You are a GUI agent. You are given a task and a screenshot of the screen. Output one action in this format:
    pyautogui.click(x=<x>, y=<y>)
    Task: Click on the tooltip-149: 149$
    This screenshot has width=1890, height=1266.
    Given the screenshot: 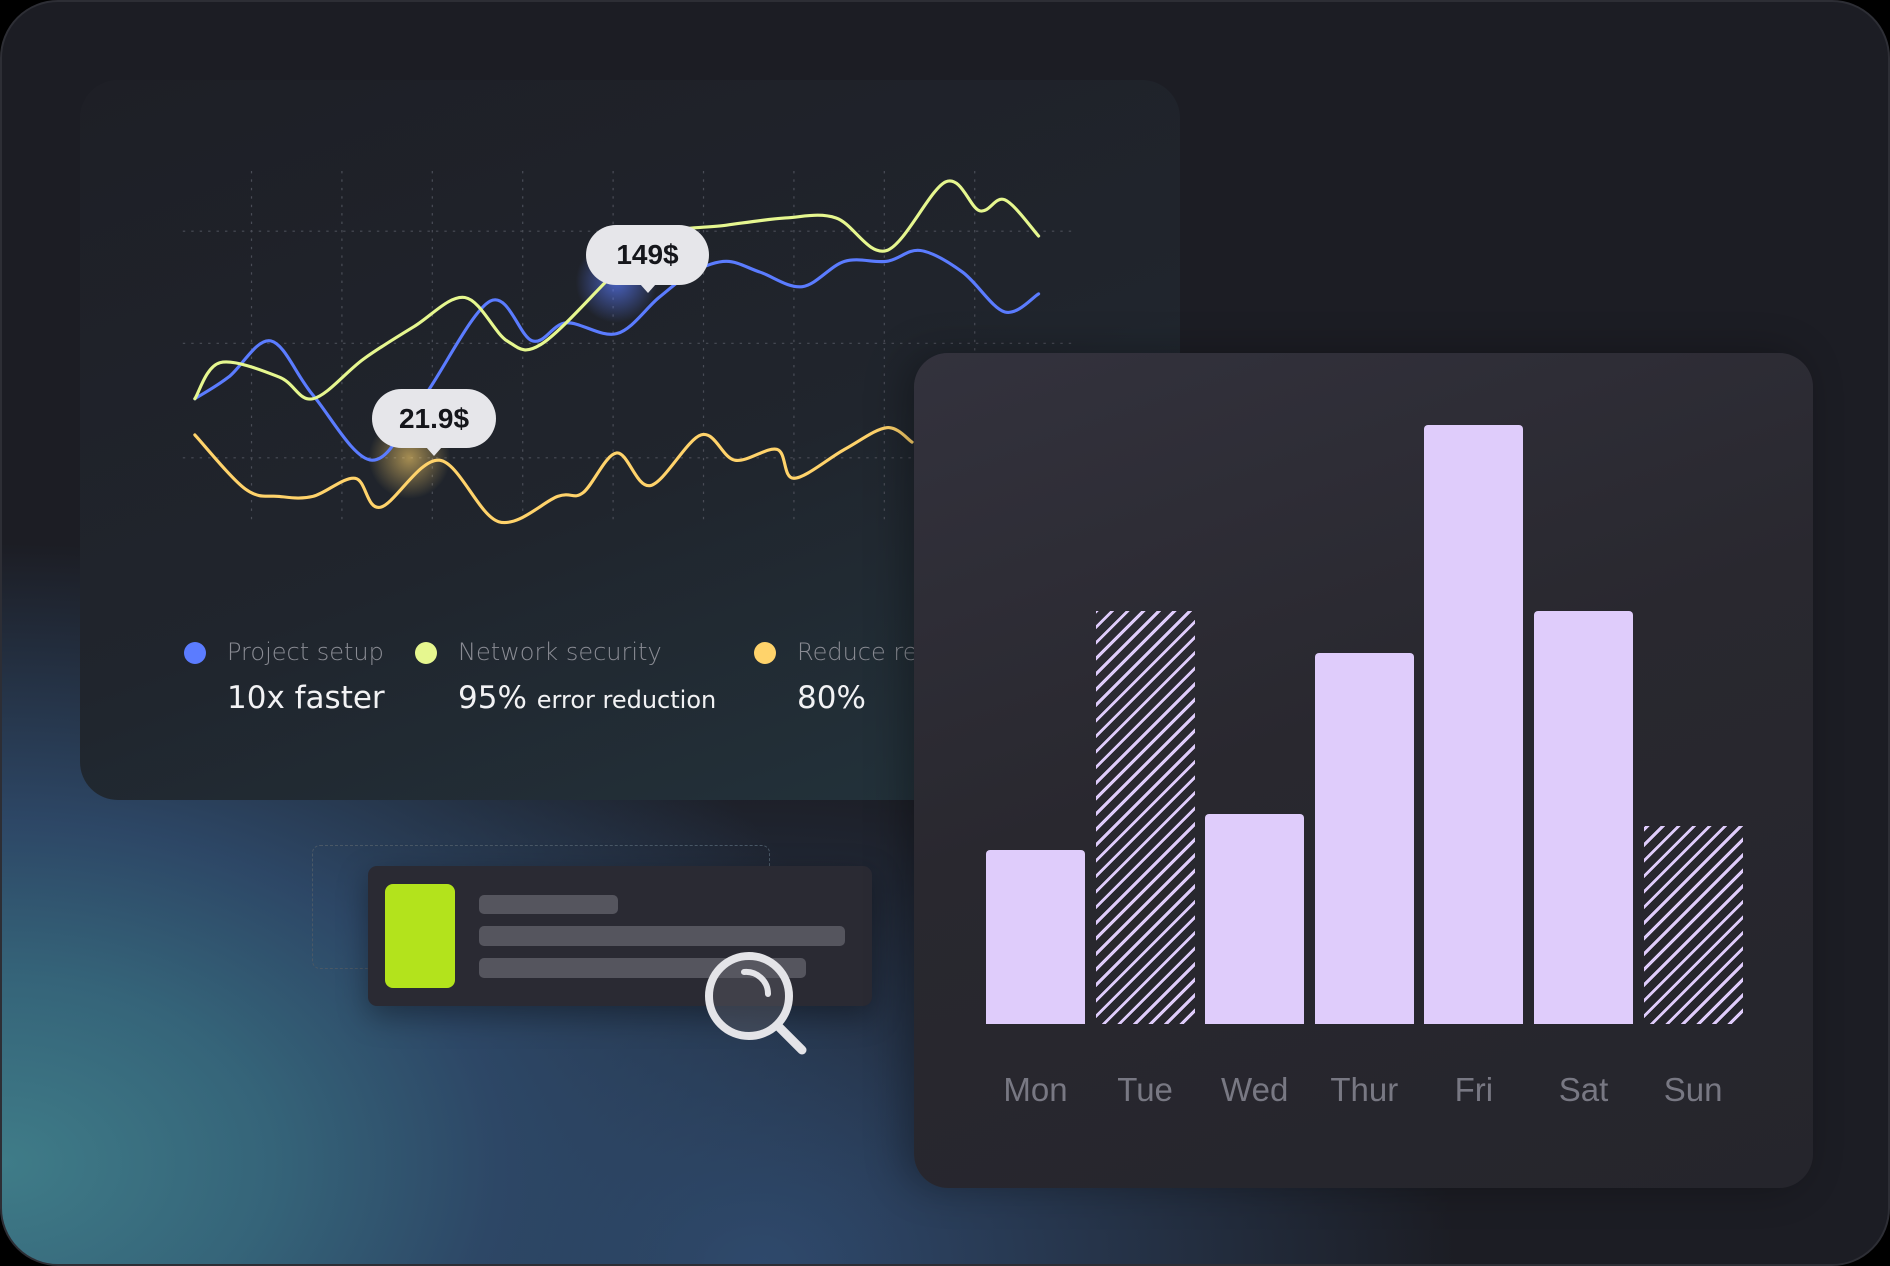 What is the action you would take?
    pyautogui.click(x=647, y=259)
    